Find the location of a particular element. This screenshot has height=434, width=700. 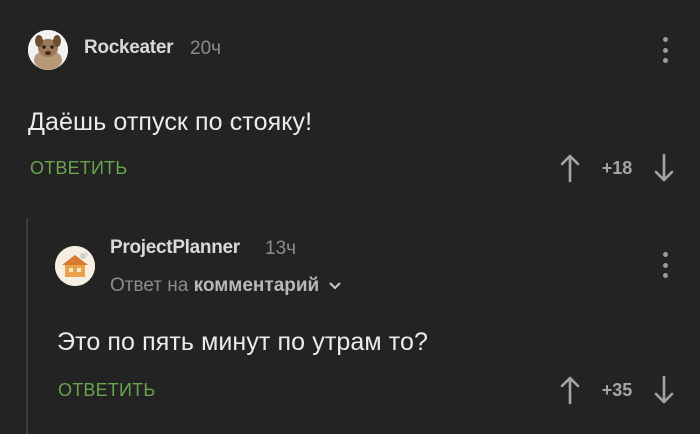

author-name: ProjectPlanner is located at coordinates (175, 248).